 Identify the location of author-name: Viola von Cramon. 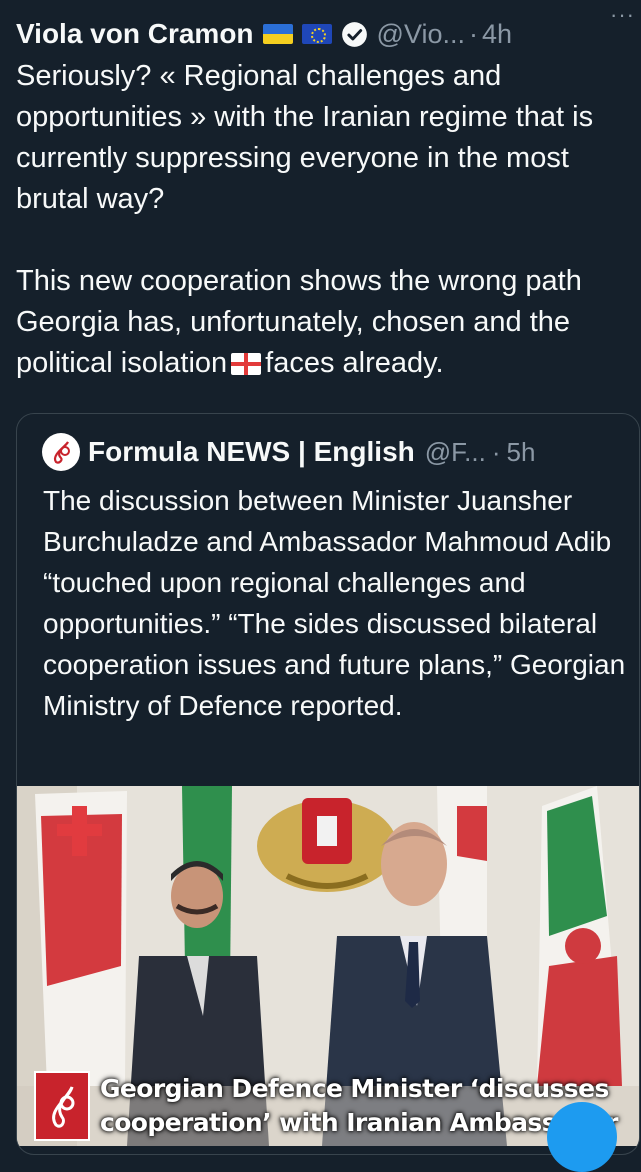
(135, 34).